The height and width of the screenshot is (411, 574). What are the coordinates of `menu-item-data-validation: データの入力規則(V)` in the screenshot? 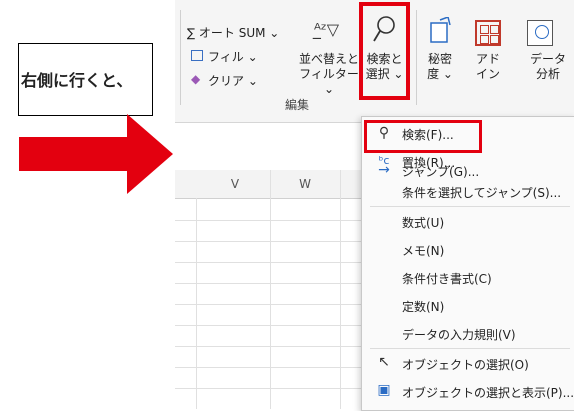 It's located at (459, 334).